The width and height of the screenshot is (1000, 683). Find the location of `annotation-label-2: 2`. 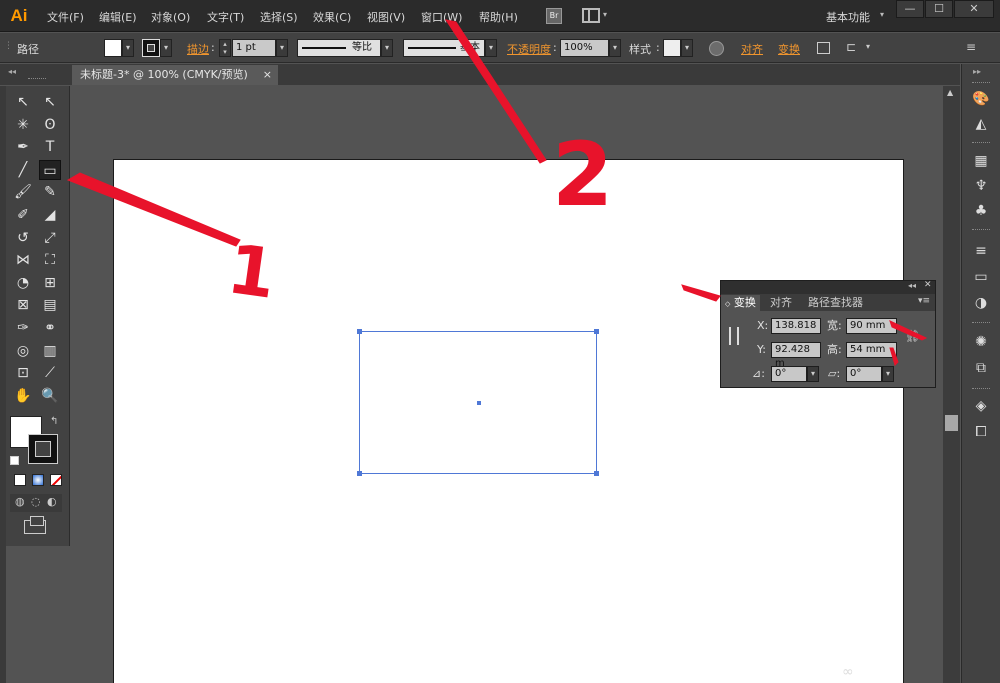

annotation-label-2: 2 is located at coordinates (583, 174).